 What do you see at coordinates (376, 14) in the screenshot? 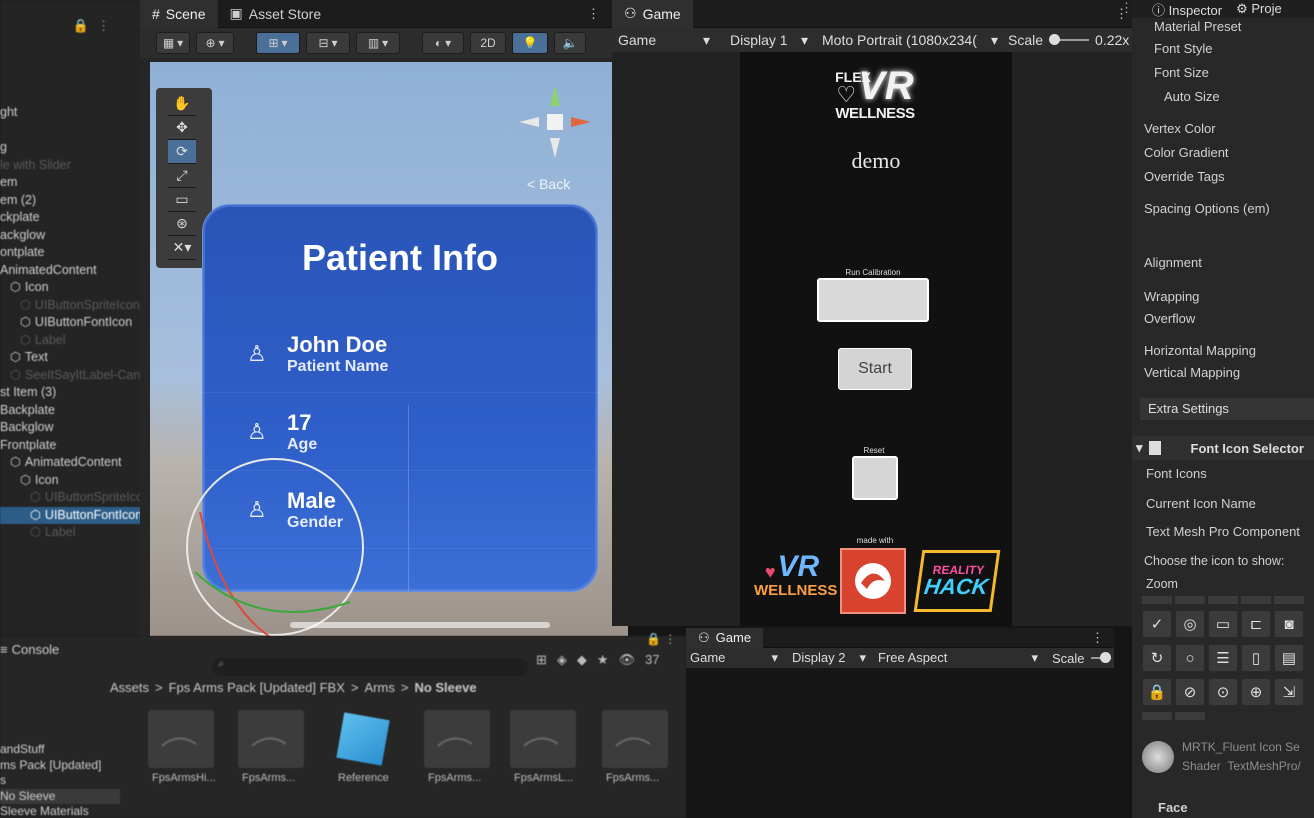
I see `scene-tabbar: # Scene ▣ Asset Store ⋮` at bounding box center [376, 14].